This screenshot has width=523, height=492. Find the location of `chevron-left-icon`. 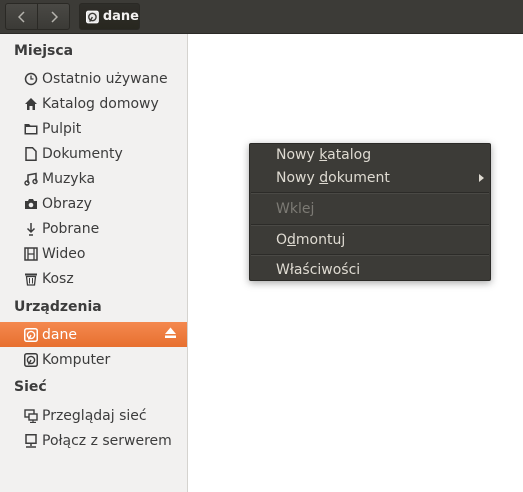

chevron-left-icon is located at coordinates (21, 16).